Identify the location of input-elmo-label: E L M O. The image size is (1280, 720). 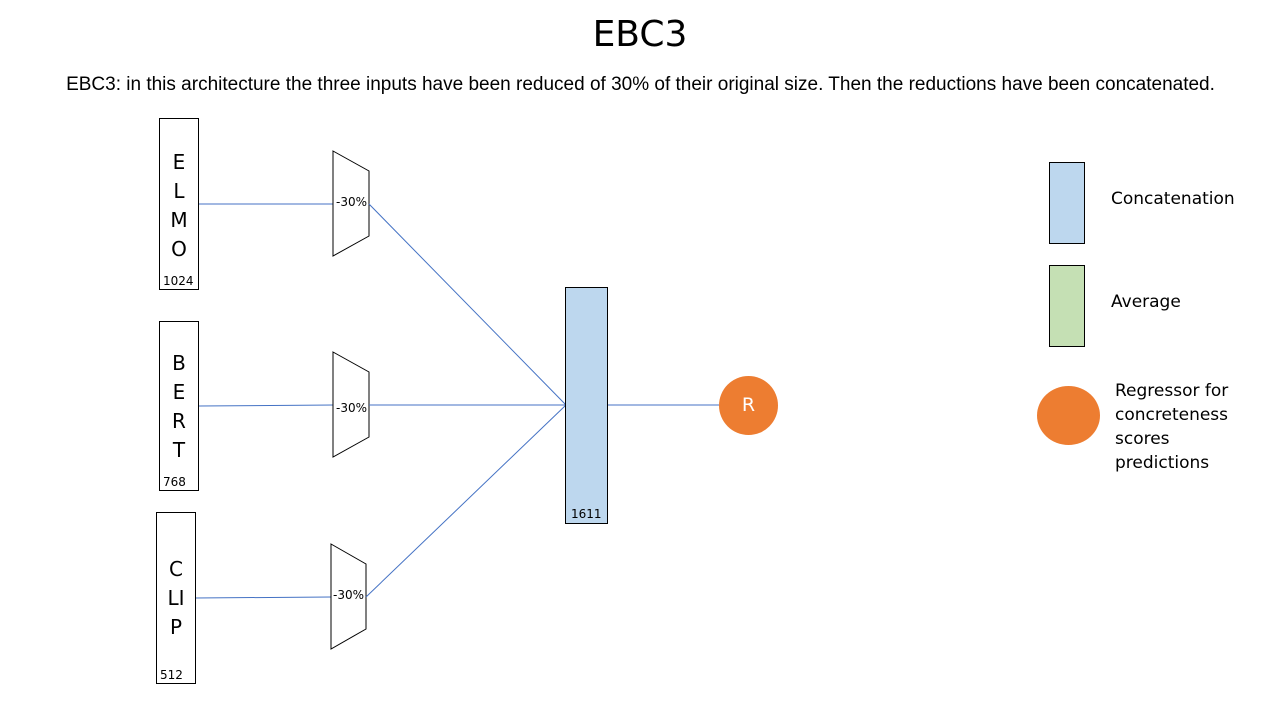
(179, 205).